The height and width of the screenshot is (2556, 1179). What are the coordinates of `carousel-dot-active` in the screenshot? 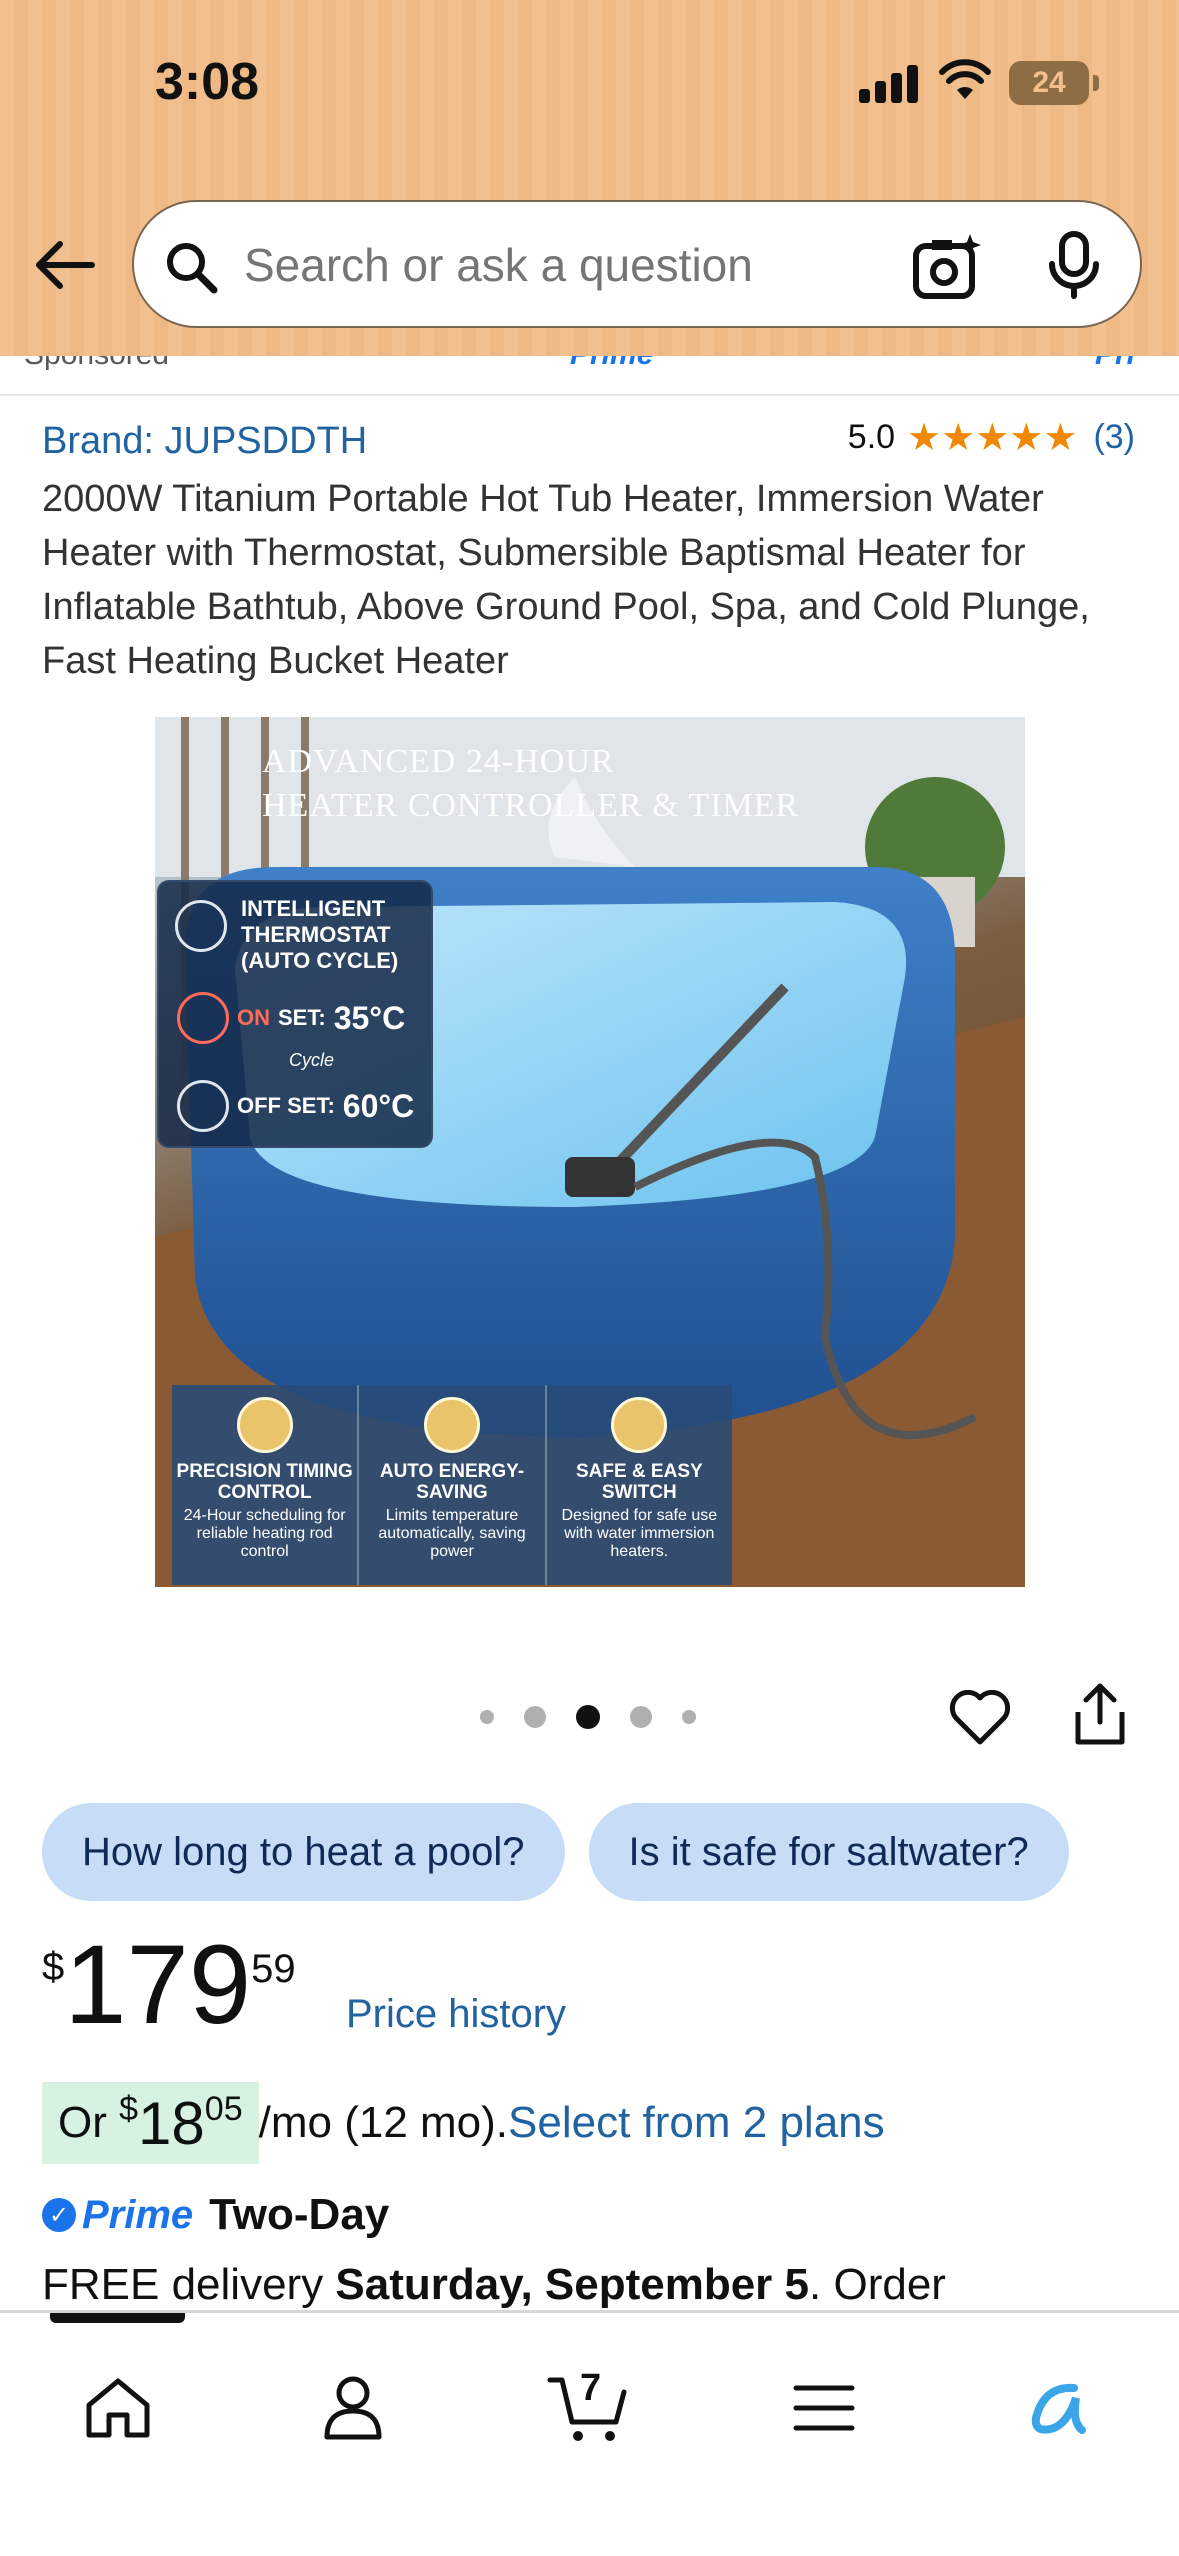 It's located at (588, 1717).